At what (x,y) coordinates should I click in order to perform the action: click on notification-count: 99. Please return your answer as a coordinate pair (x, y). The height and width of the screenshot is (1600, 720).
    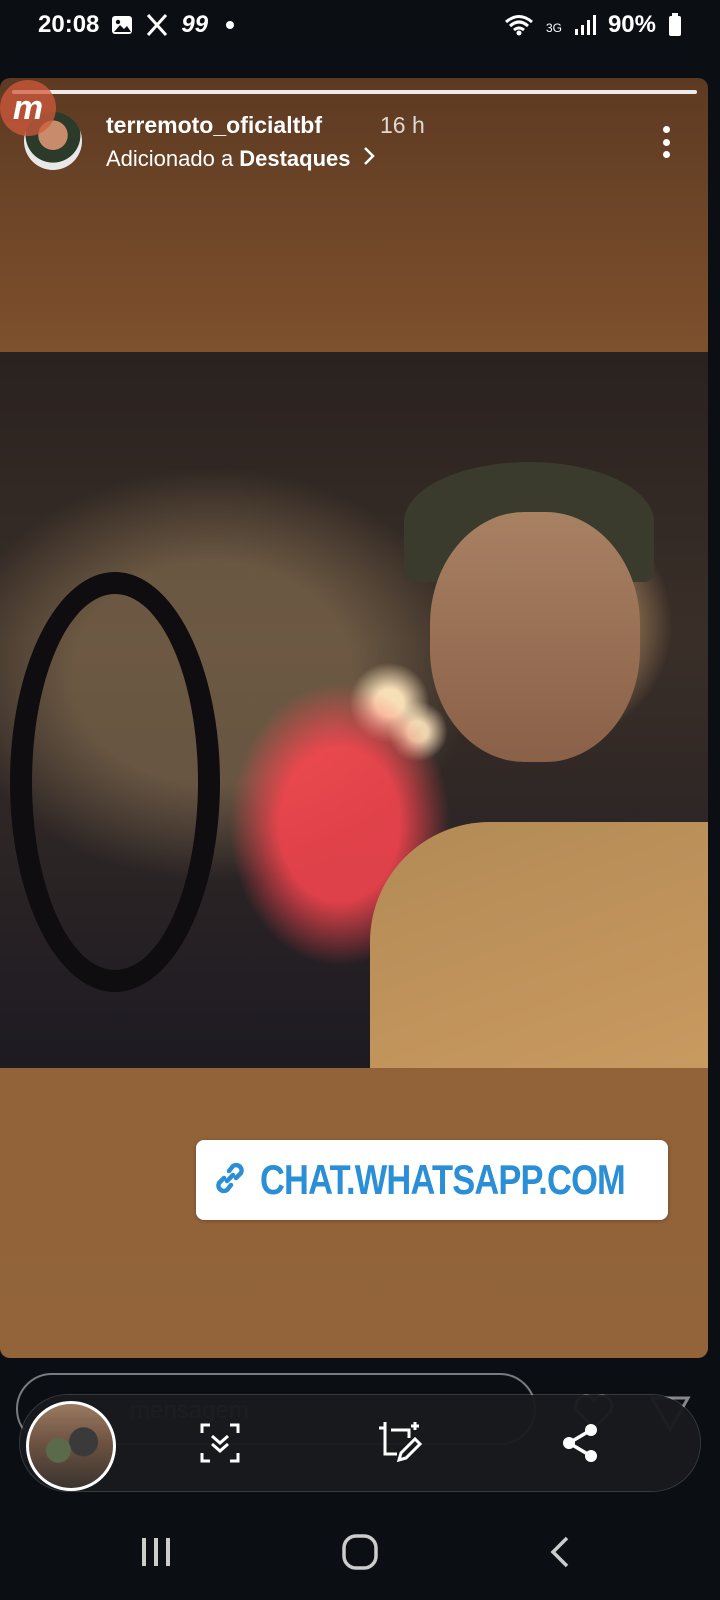
    Looking at the image, I should click on (195, 24).